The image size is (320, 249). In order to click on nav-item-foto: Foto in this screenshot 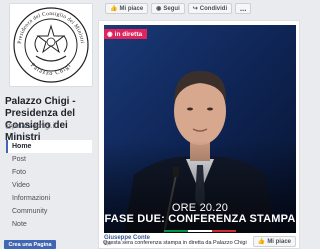, I will do `click(49, 172)`.